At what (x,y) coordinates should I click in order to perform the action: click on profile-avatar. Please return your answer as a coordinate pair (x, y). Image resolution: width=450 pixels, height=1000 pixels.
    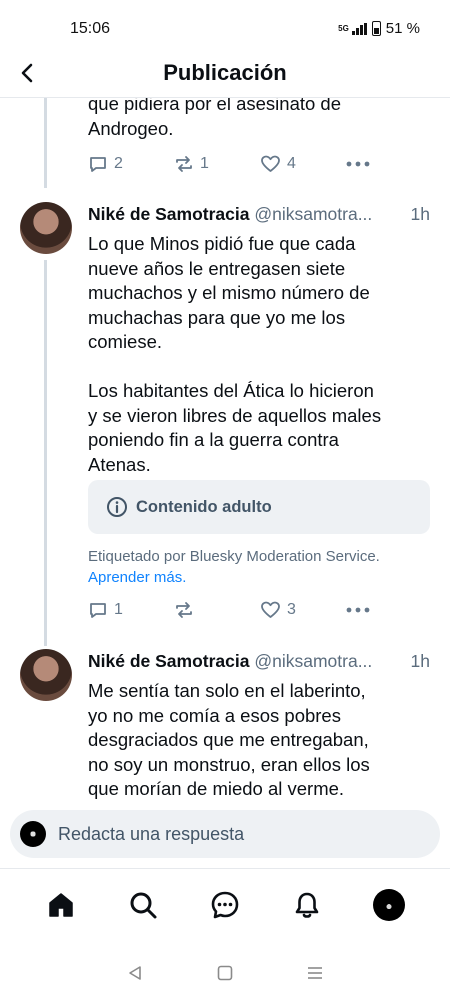
    Looking at the image, I should click on (389, 904).